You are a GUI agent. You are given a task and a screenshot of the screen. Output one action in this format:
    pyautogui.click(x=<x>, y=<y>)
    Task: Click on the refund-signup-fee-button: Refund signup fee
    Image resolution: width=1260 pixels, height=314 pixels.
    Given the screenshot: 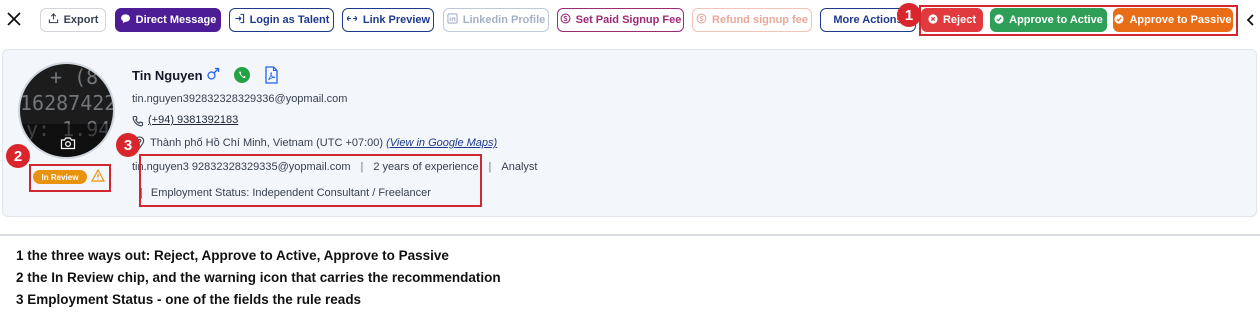 What is the action you would take?
    pyautogui.click(x=752, y=20)
    